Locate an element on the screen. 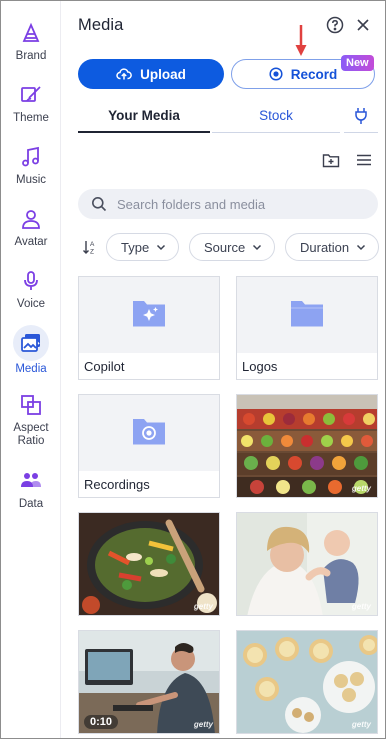 The height and width of the screenshot is (739, 386). mother-child-image is located at coordinates (307, 564).